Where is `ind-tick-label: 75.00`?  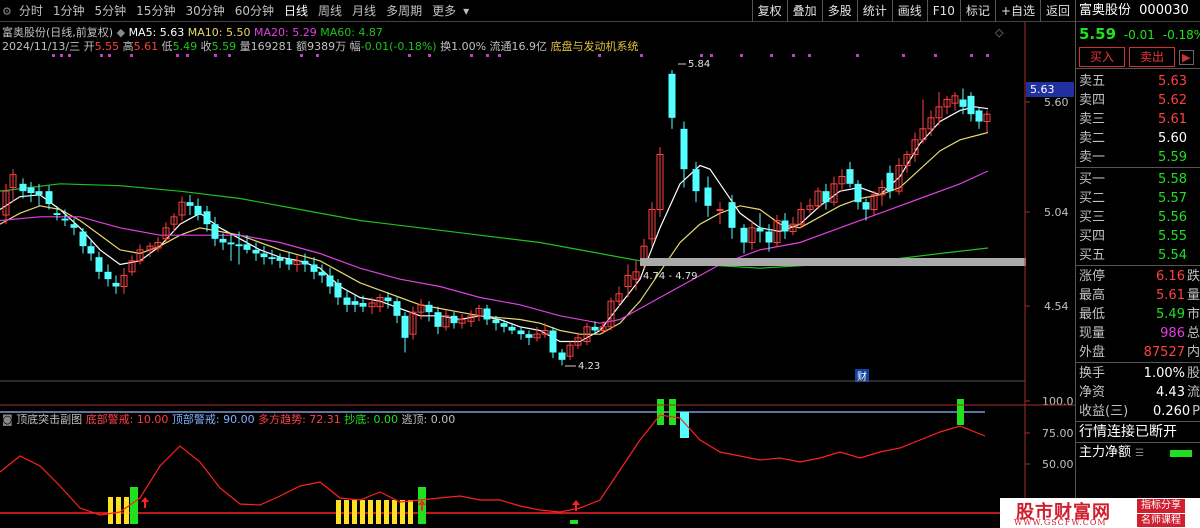 ind-tick-label: 75.00 is located at coordinates (1058, 433).